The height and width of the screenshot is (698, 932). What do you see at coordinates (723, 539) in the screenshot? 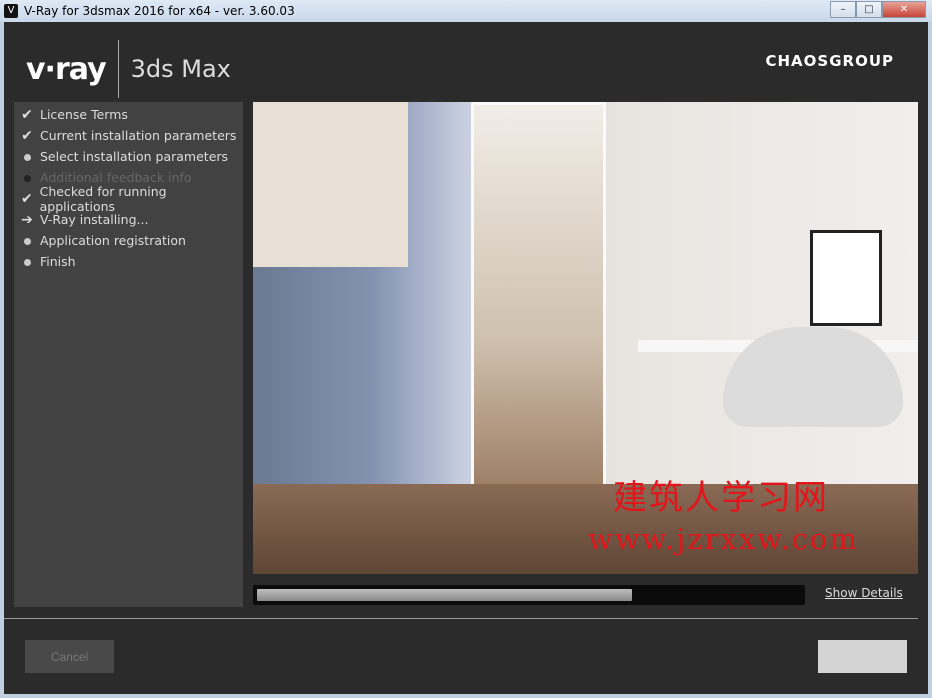
I see `watermark-url: www.jzrxxw.com` at bounding box center [723, 539].